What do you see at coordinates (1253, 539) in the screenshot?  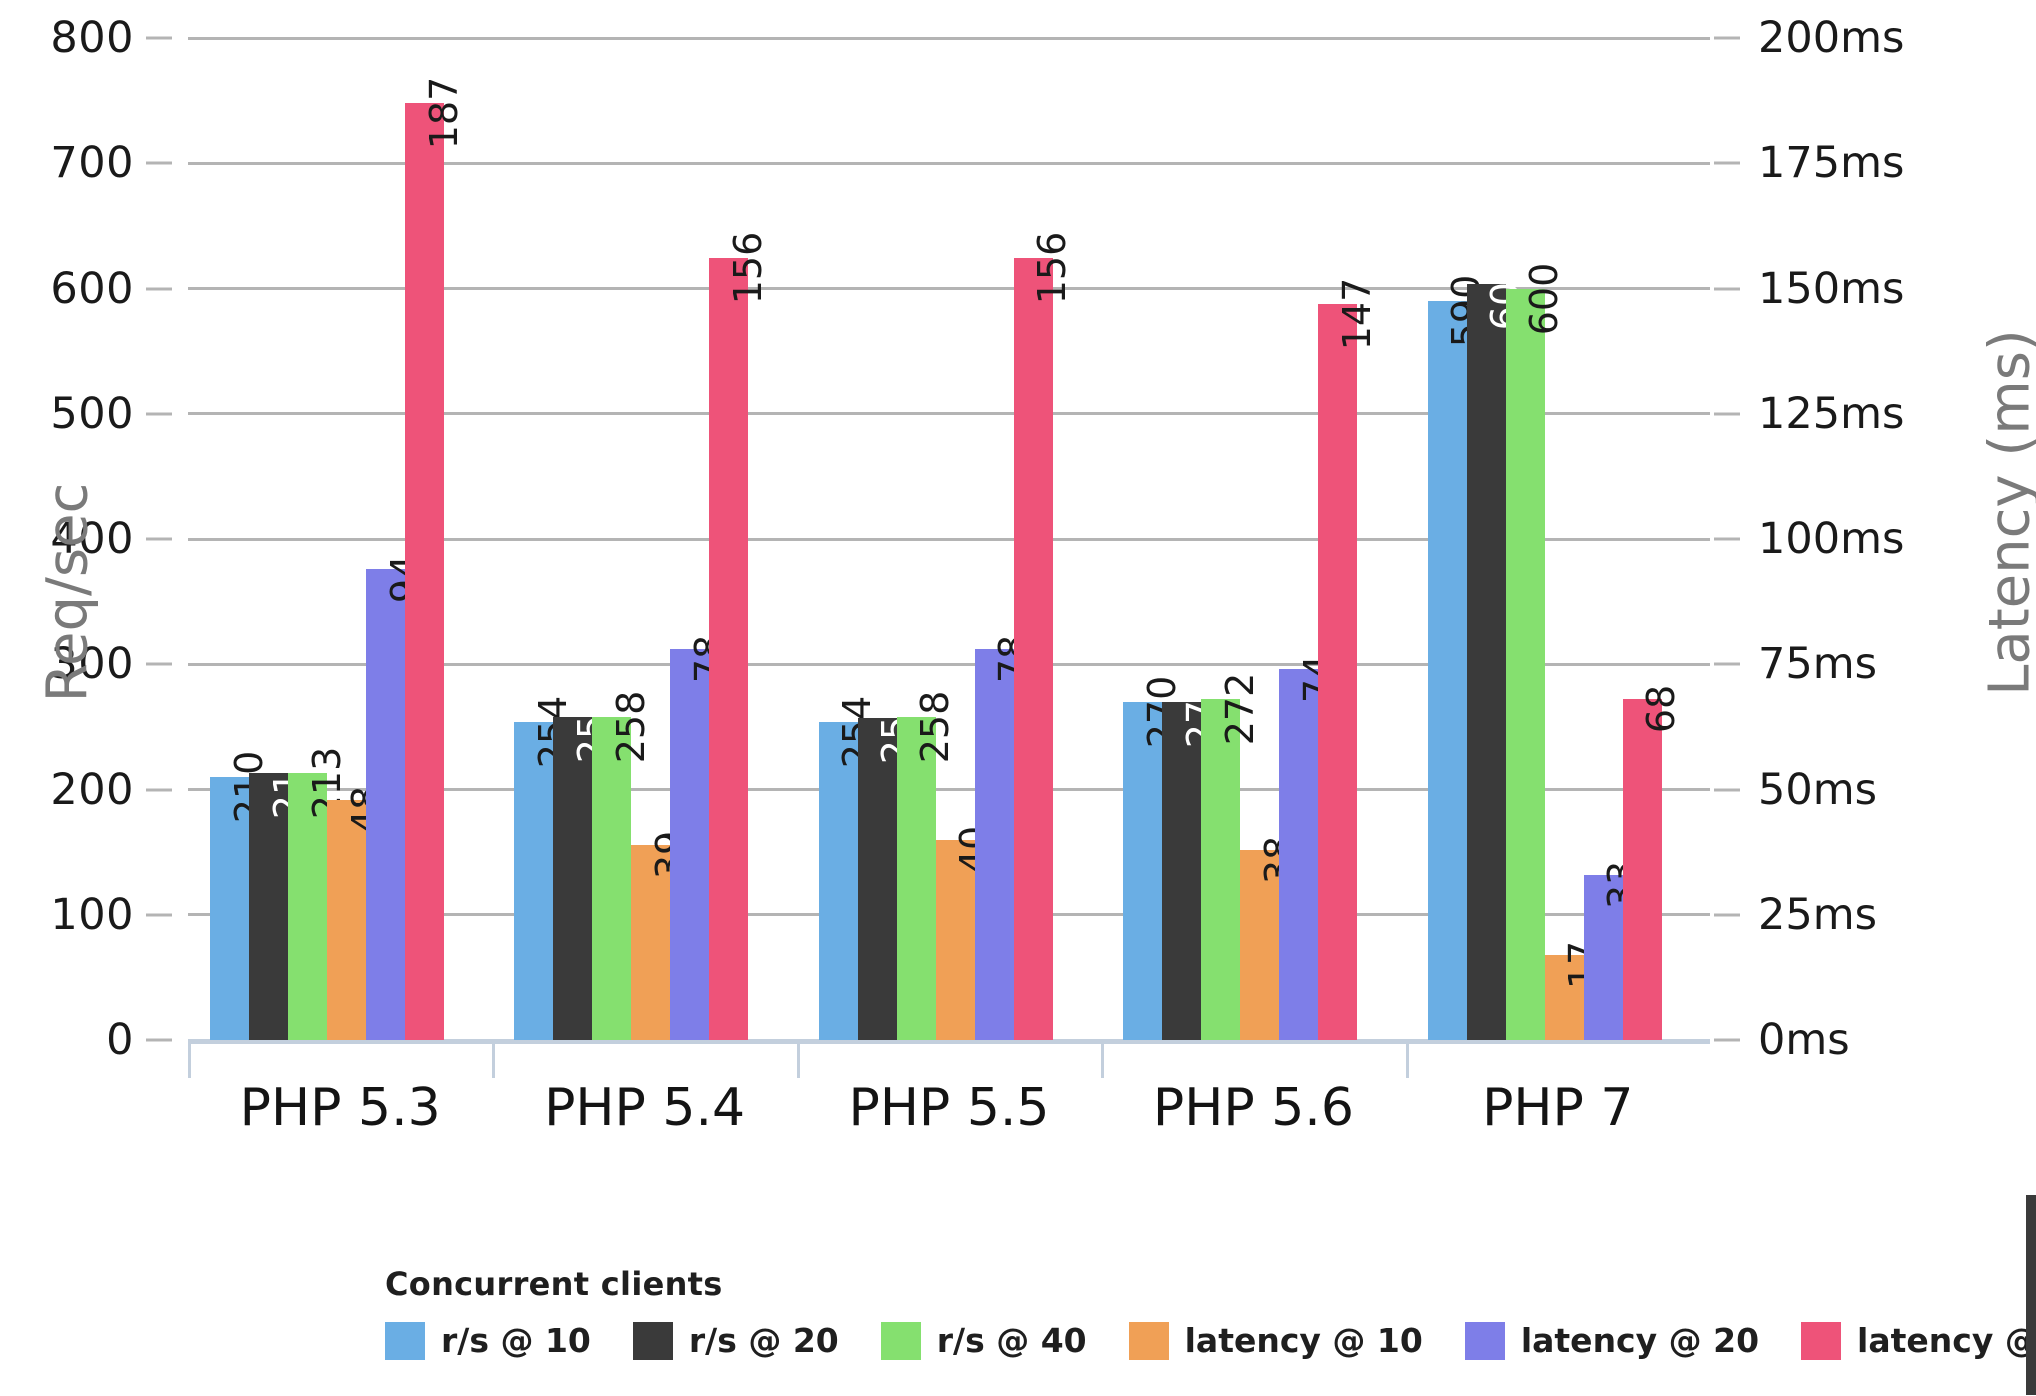 I see `bar-group: 2702702723874147` at bounding box center [1253, 539].